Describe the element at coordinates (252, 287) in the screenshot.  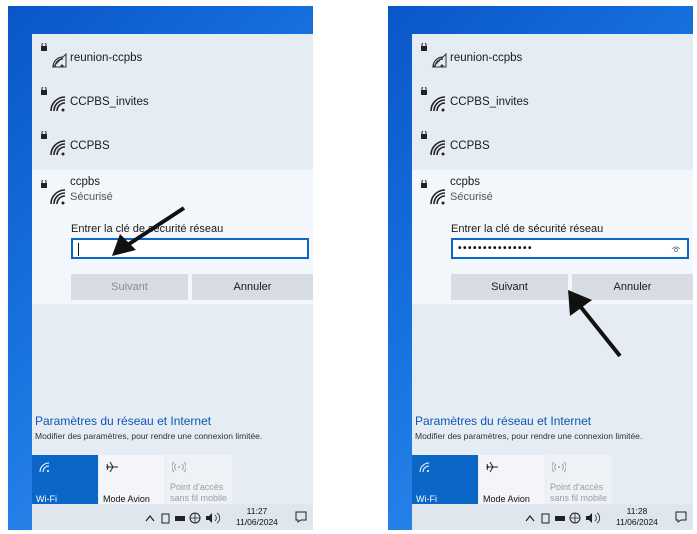
I see `cancel-button: Annuler` at that location.